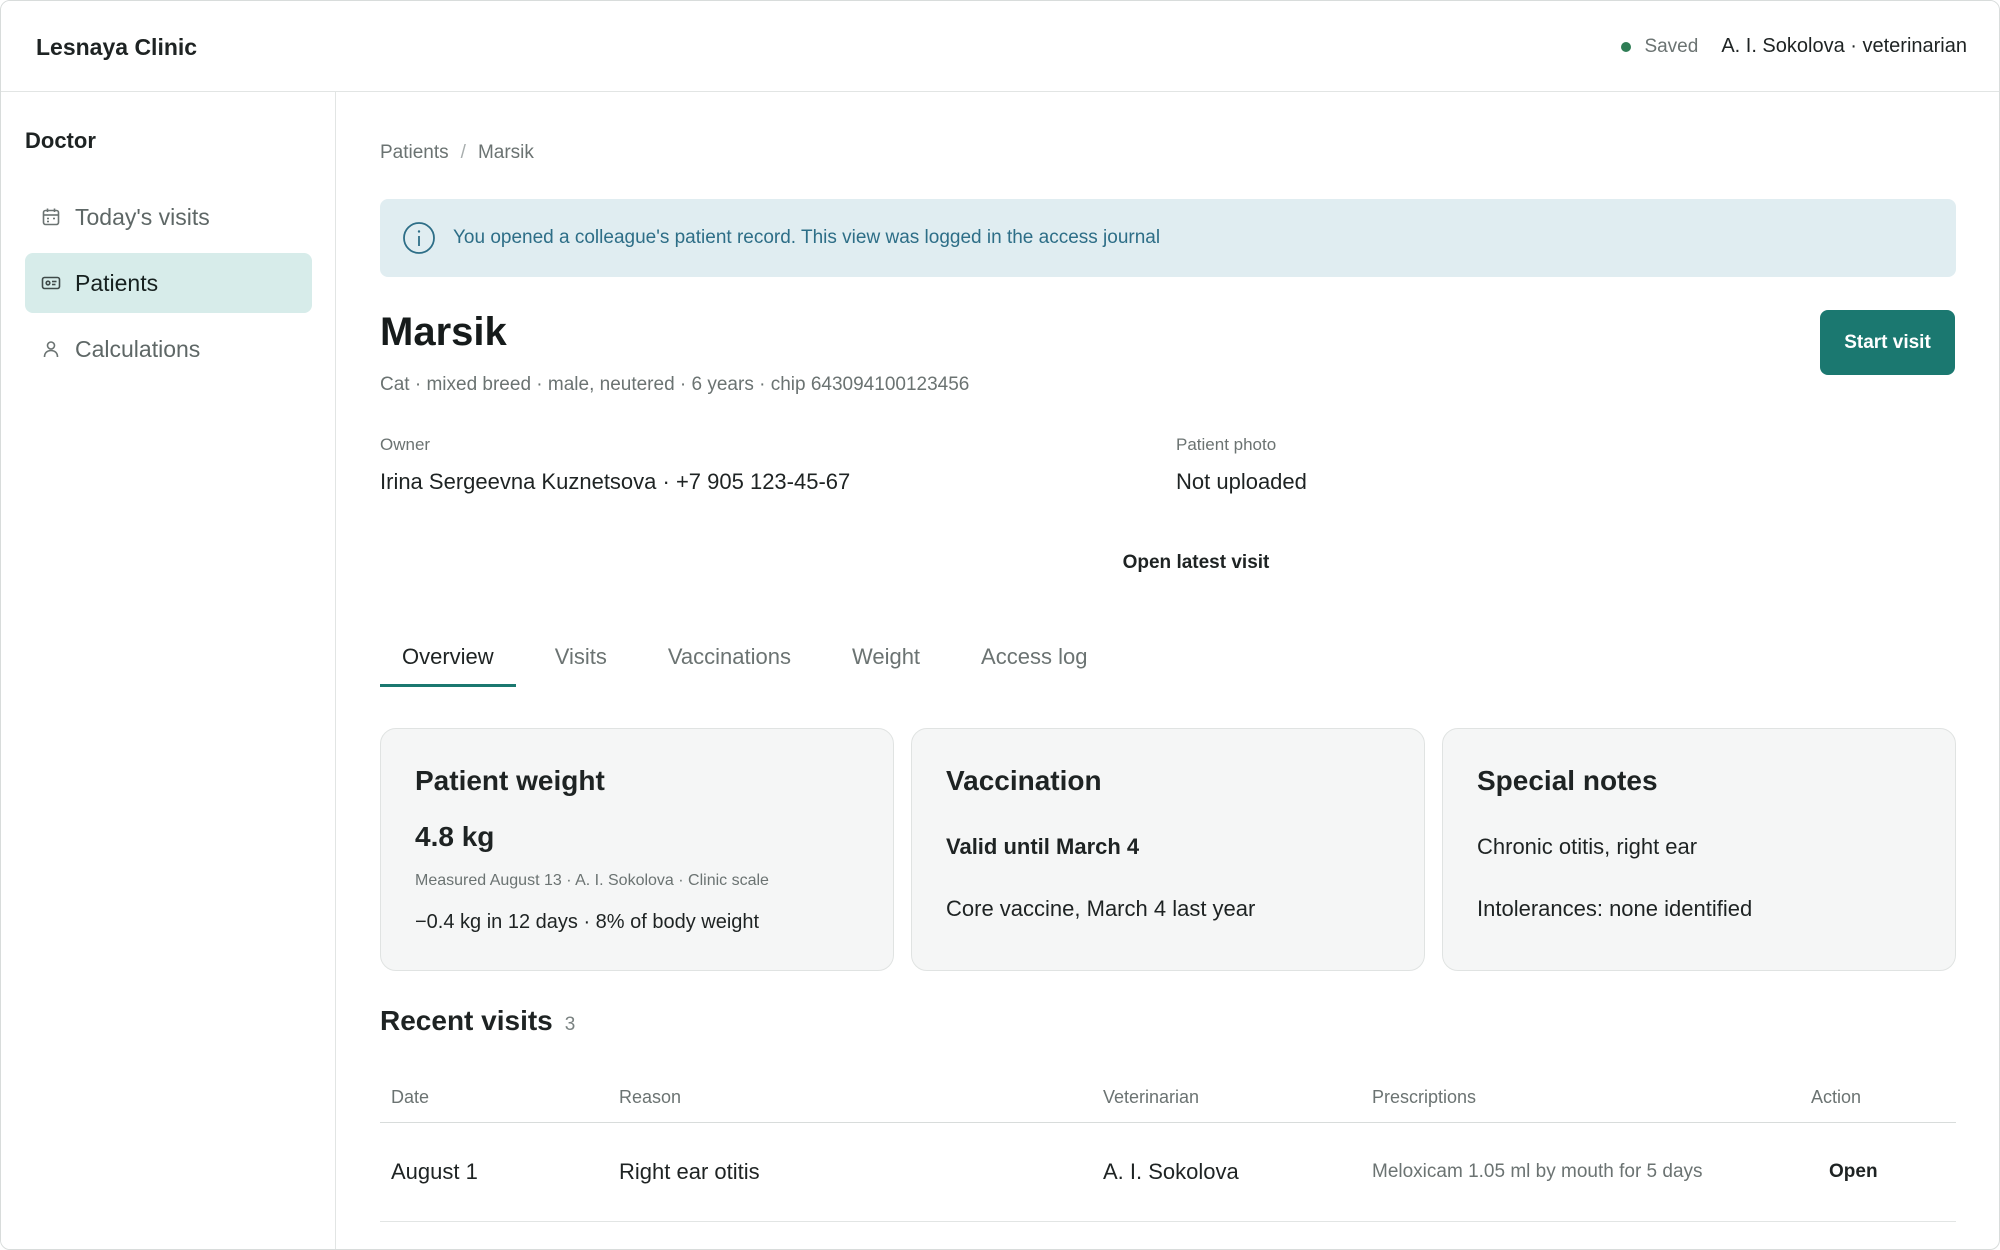  I want to click on weight-value: 4.8 kg, so click(455, 836).